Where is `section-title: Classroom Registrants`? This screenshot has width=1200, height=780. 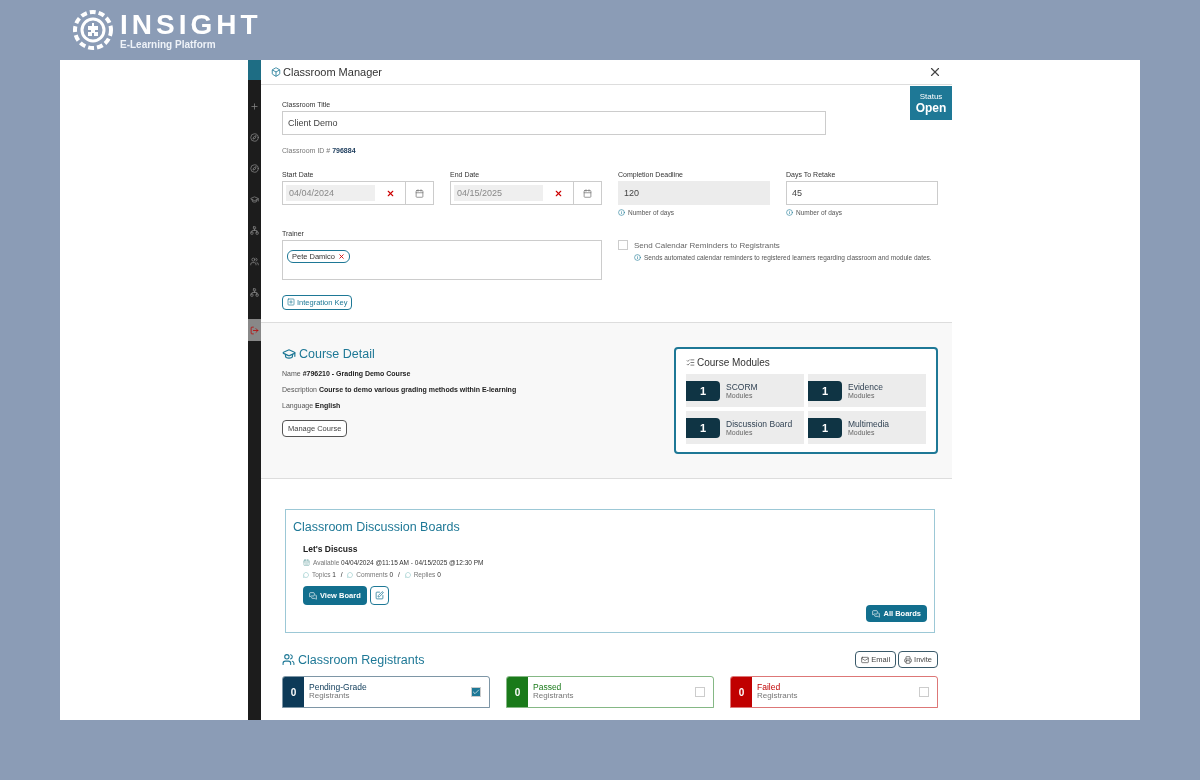 section-title: Classroom Registrants is located at coordinates (361, 659).